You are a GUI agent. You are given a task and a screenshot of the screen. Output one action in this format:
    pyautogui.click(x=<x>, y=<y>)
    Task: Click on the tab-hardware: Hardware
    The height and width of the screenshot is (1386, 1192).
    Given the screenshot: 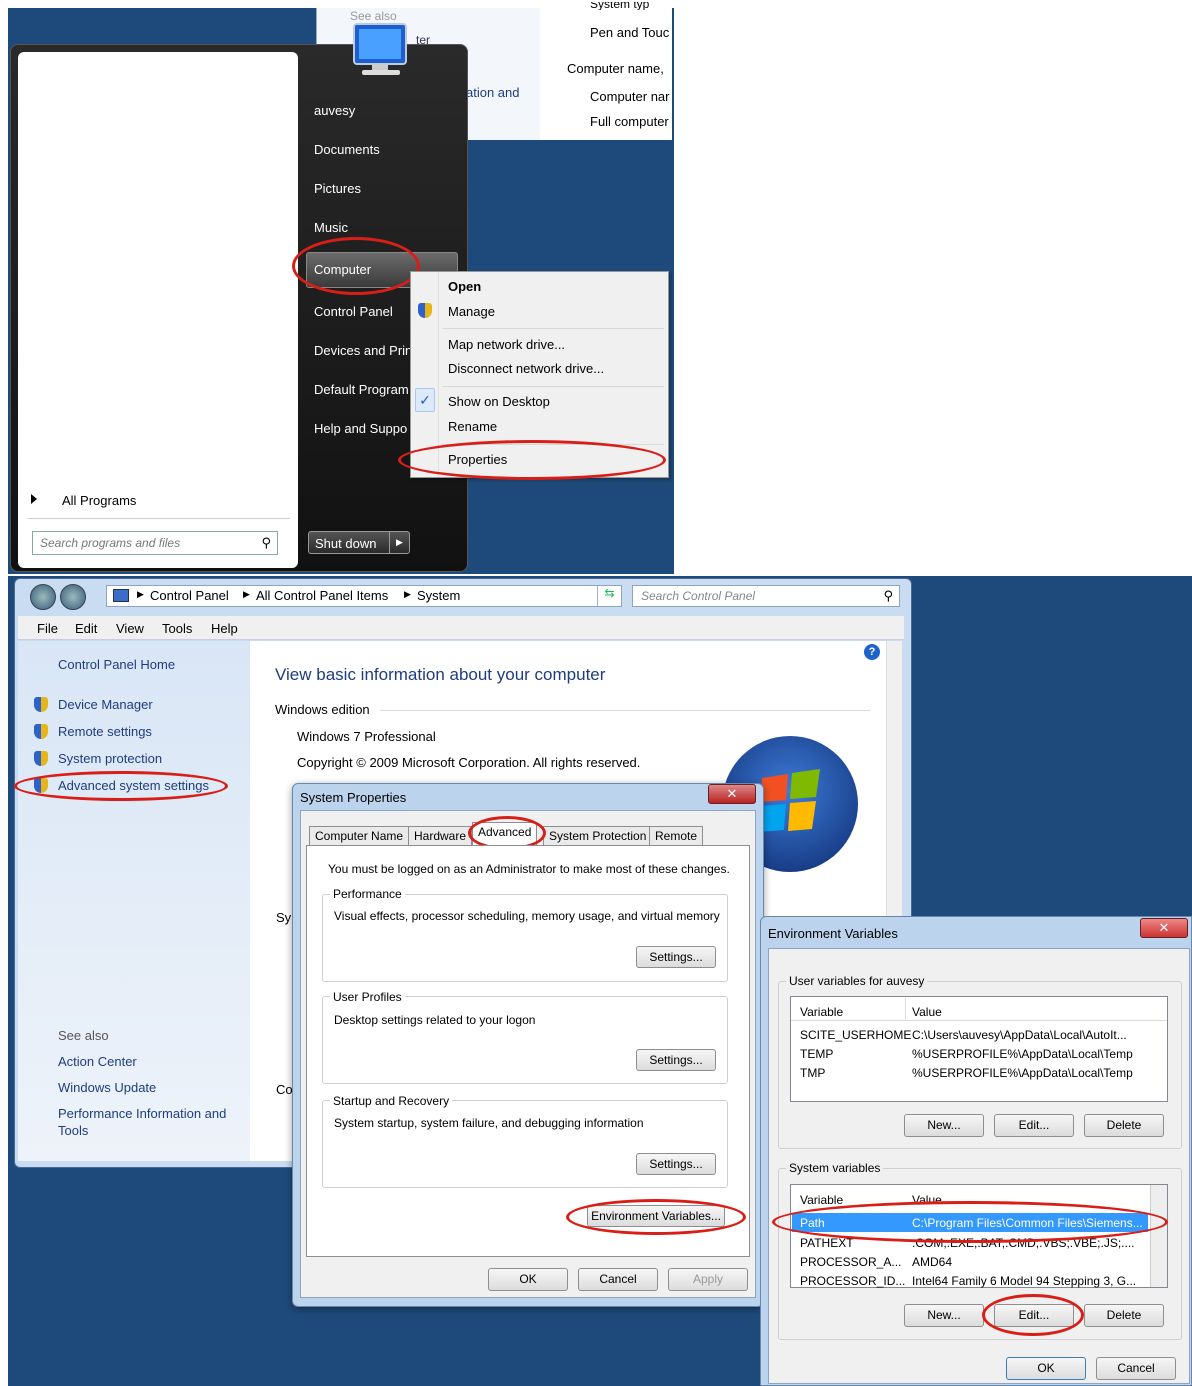 What is the action you would take?
    pyautogui.click(x=440, y=836)
    